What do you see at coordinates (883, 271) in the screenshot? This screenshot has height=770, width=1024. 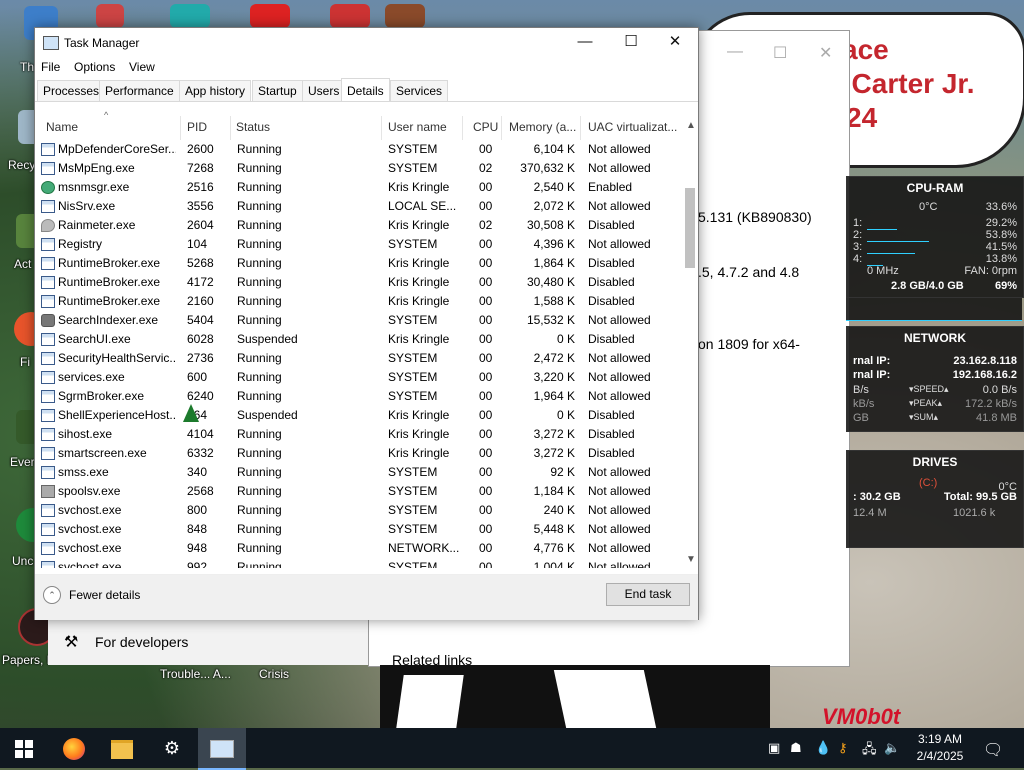 I see `cpu-freq: 0 MHz` at bounding box center [883, 271].